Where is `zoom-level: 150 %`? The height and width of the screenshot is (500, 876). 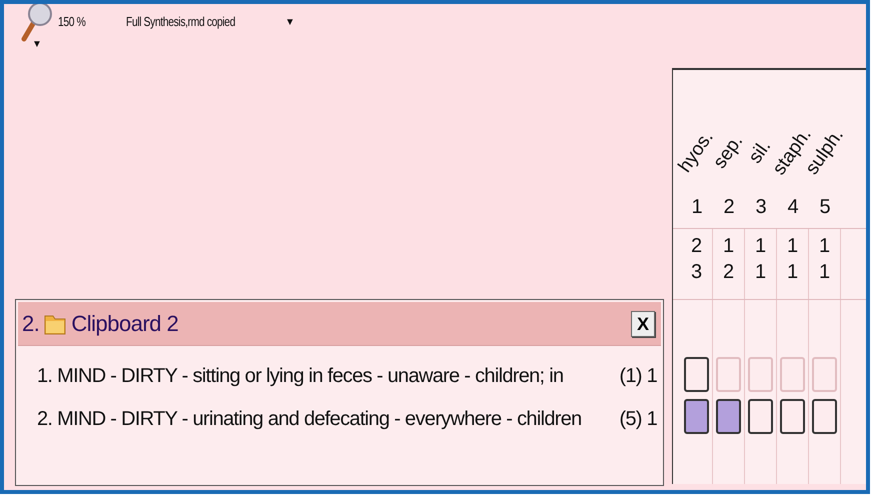
zoom-level: 150 % is located at coordinates (72, 22).